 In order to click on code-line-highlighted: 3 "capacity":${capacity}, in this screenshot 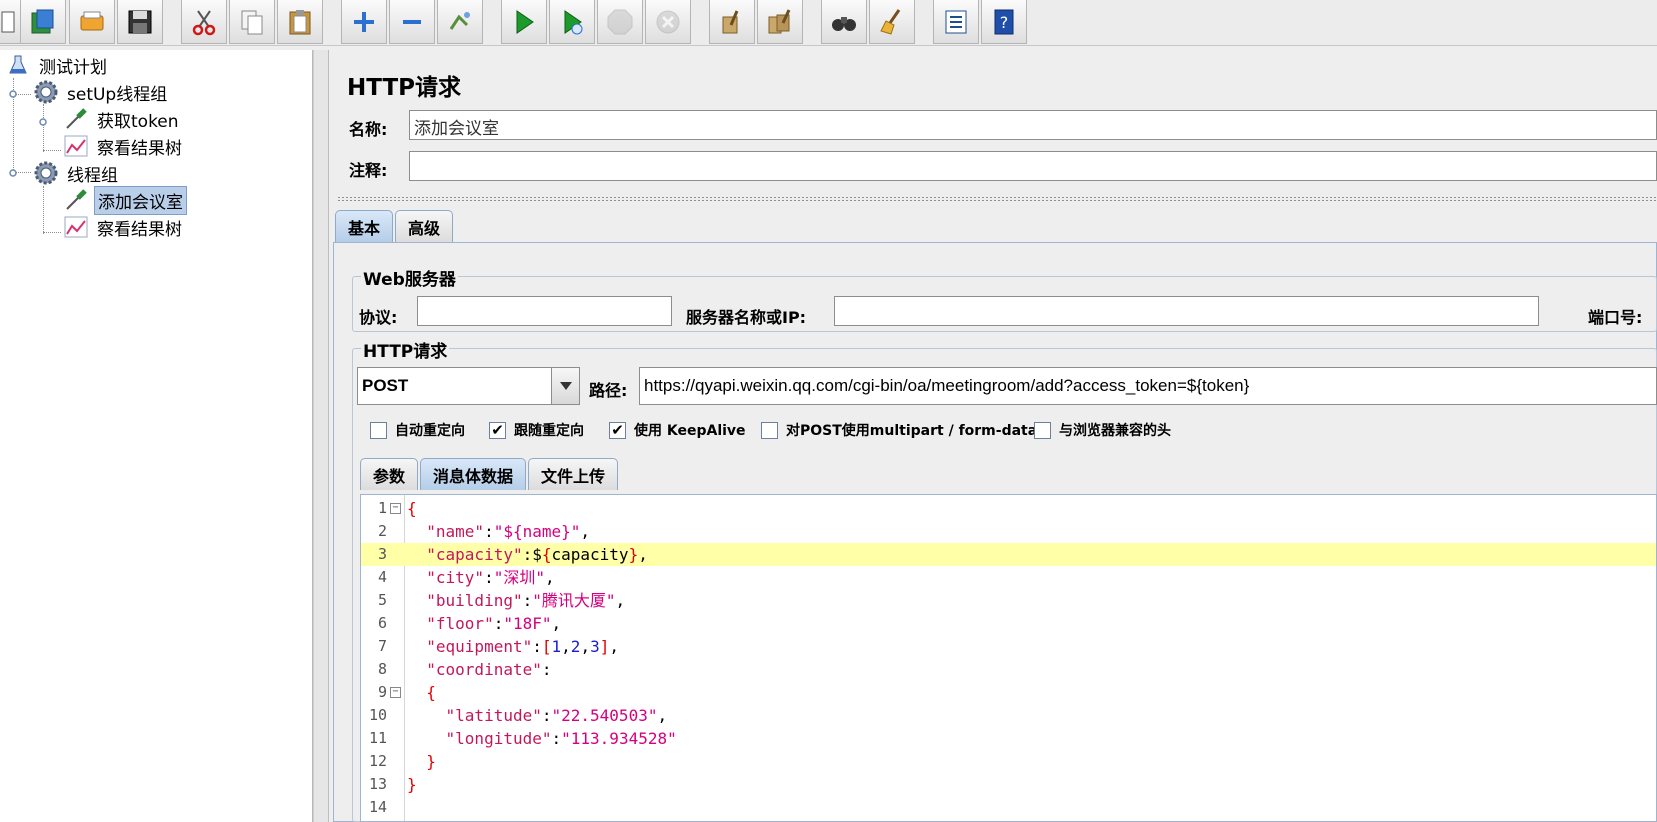, I will do `click(1008, 554)`.